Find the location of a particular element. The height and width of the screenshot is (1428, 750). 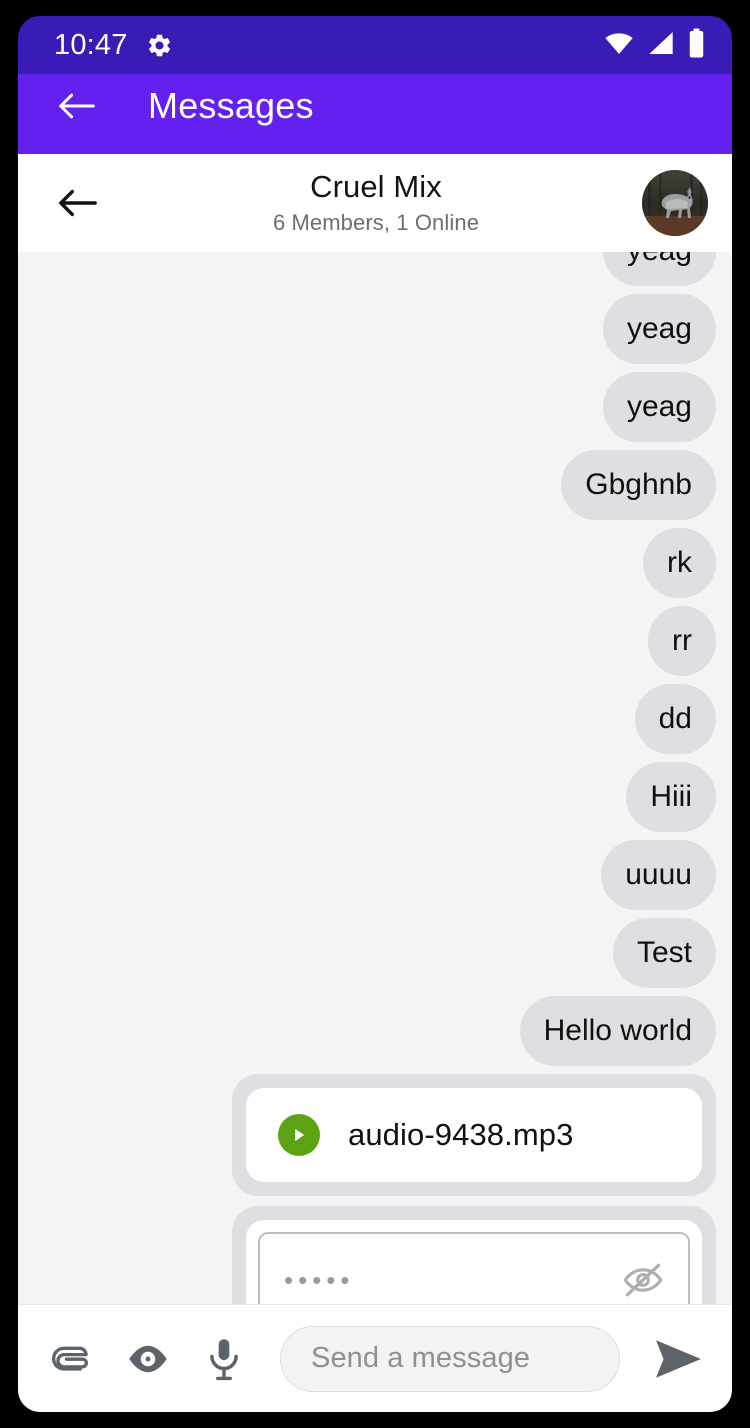

message-bubble: Test is located at coordinates (664, 953).